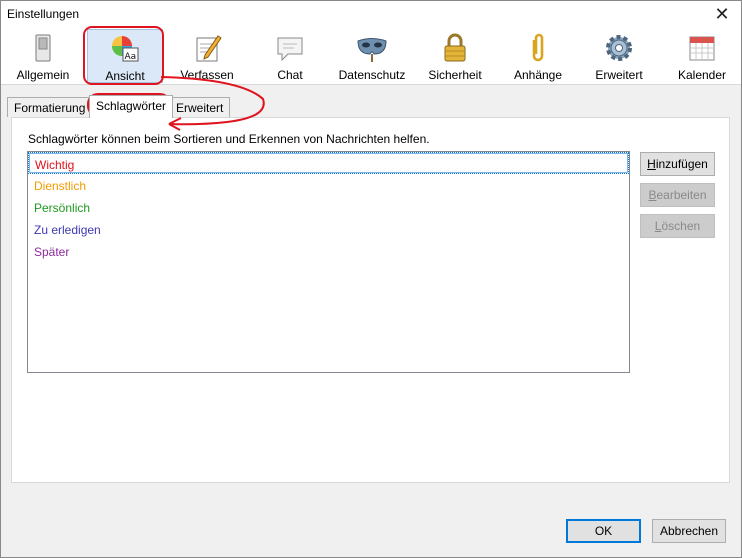 Image resolution: width=742 pixels, height=558 pixels. I want to click on toolbar-label: Allgemein, so click(43, 75).